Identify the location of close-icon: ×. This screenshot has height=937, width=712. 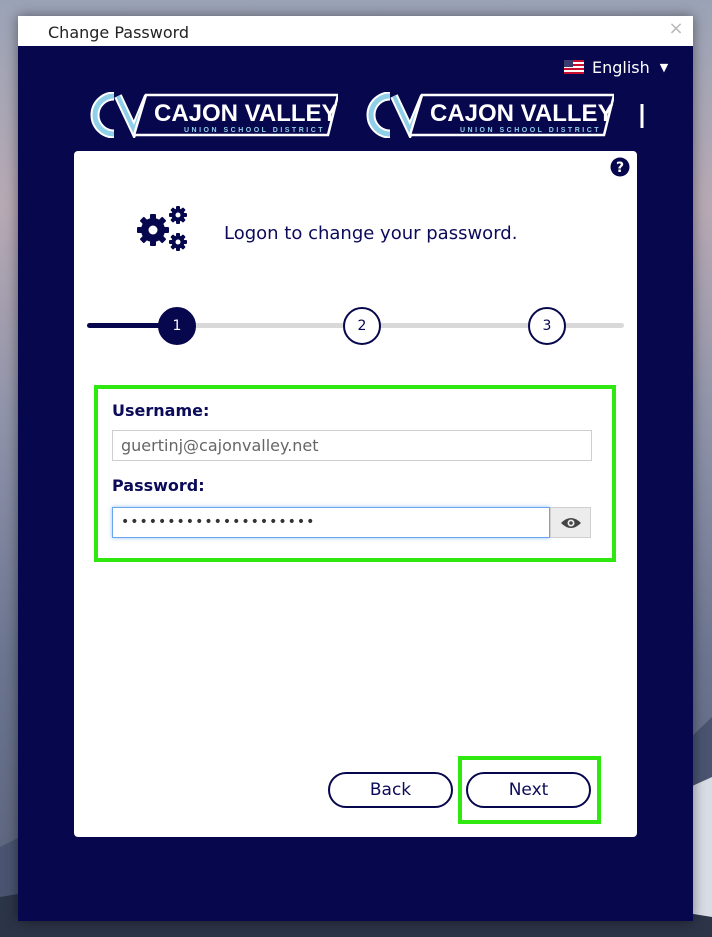
(676, 29).